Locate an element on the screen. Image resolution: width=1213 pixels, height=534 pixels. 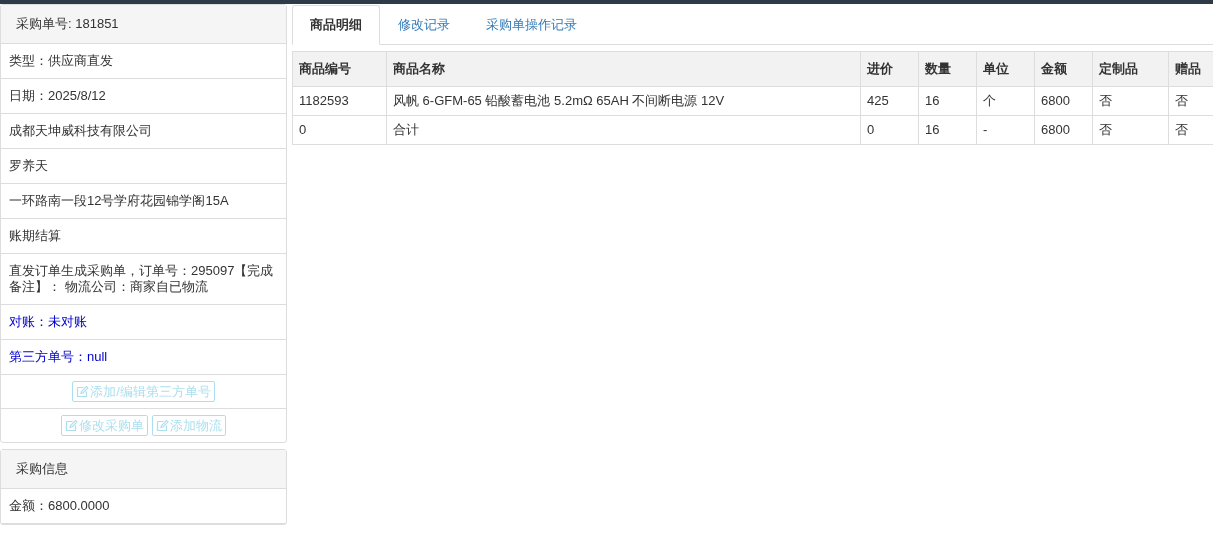
info-row: 金额：6800.0000 is located at coordinates (143, 506).